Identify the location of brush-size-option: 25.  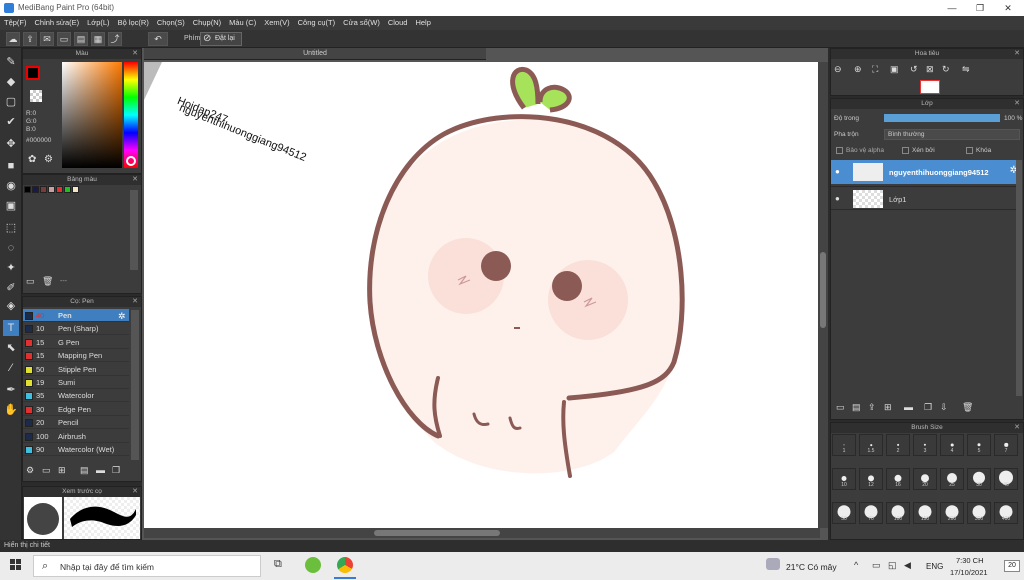
(952, 479).